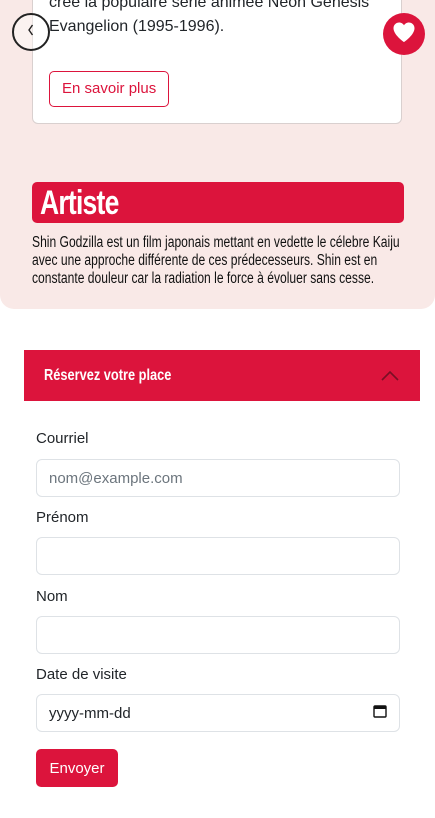  I want to click on artist-banner: Artiste, so click(218, 202).